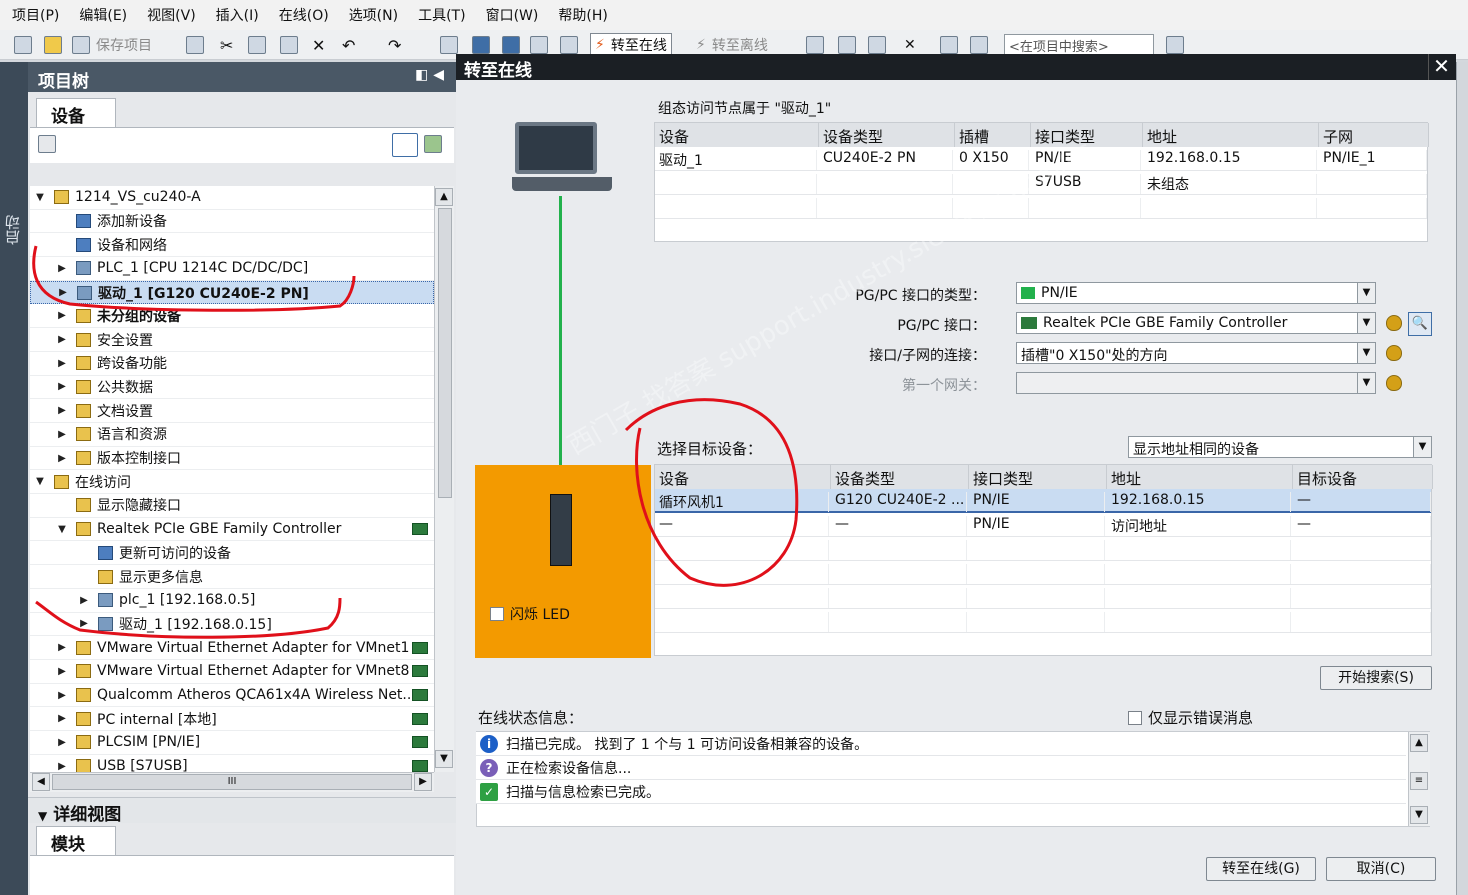 Image resolution: width=1468 pixels, height=895 pixels. What do you see at coordinates (237, 15) in the screenshot?
I see `menu-item: 插入(I)` at bounding box center [237, 15].